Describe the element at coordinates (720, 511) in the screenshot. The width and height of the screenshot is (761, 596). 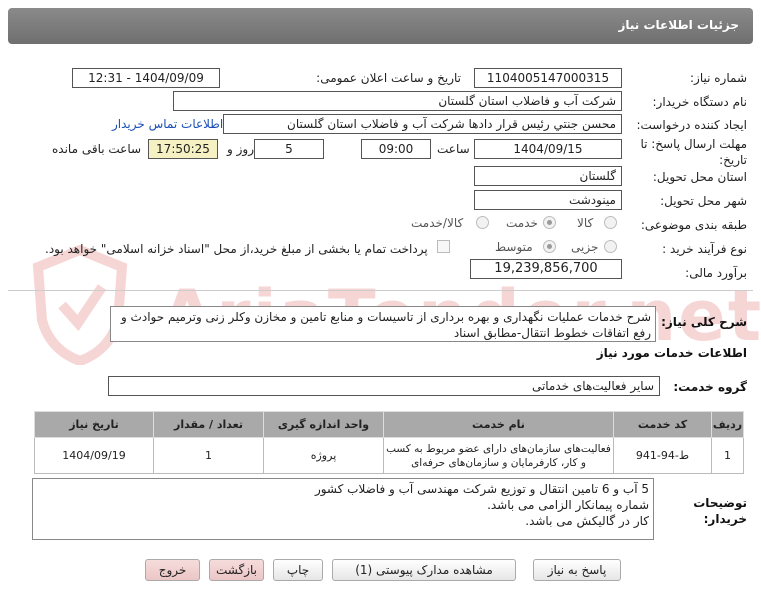
I see `buyer-notes-label: توضیحات خریدار:` at that location.